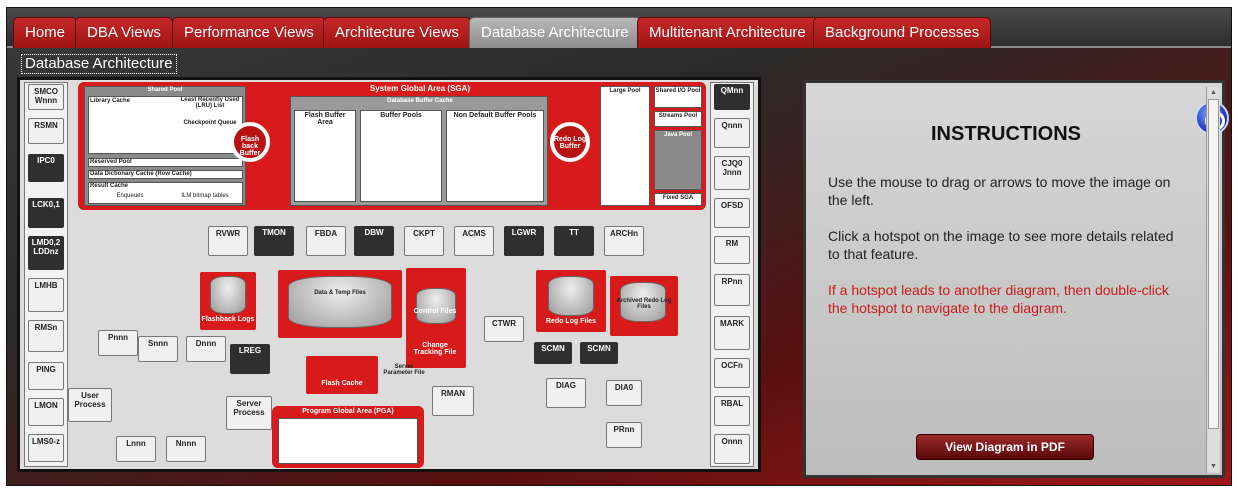  What do you see at coordinates (732, 449) in the screenshot?
I see `right-process: Onnn` at bounding box center [732, 449].